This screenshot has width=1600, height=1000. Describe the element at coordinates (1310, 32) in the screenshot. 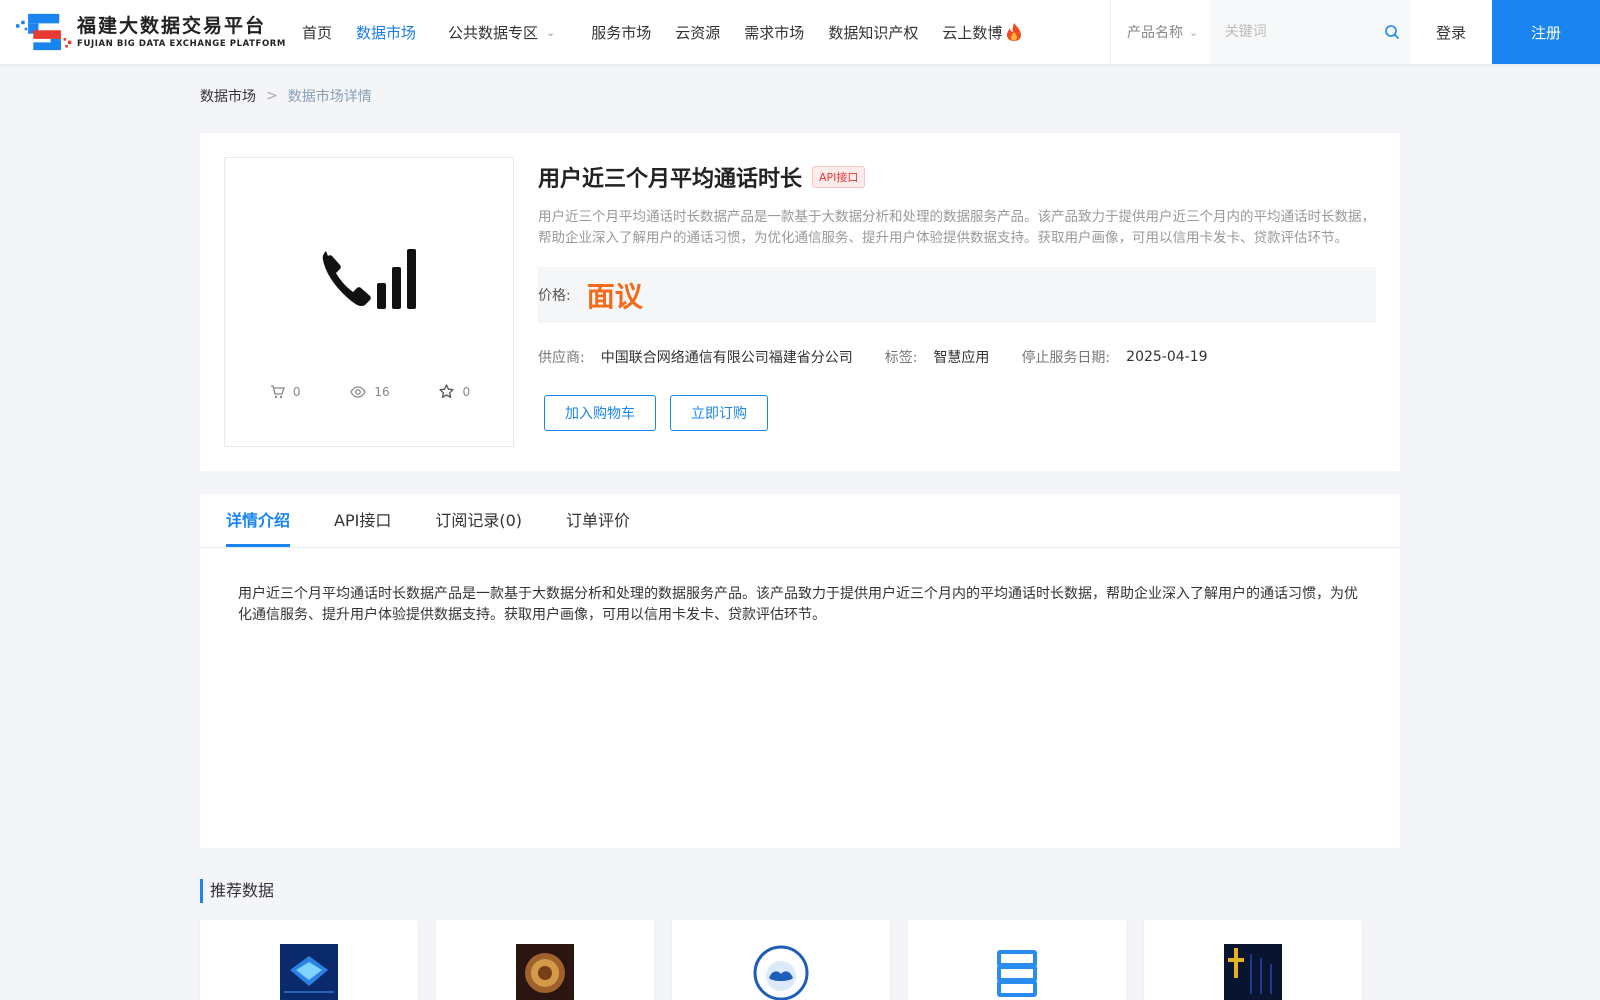

I see `search-input` at that location.